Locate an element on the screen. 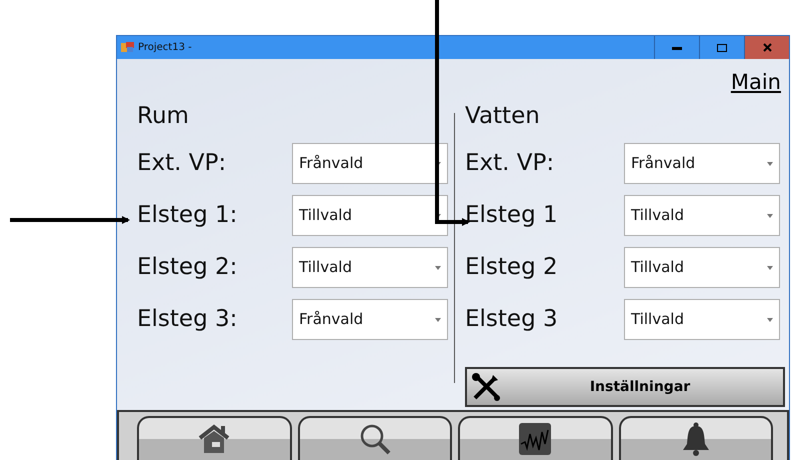 This screenshot has width=800, height=460. waveform-icon is located at coordinates (535, 439).